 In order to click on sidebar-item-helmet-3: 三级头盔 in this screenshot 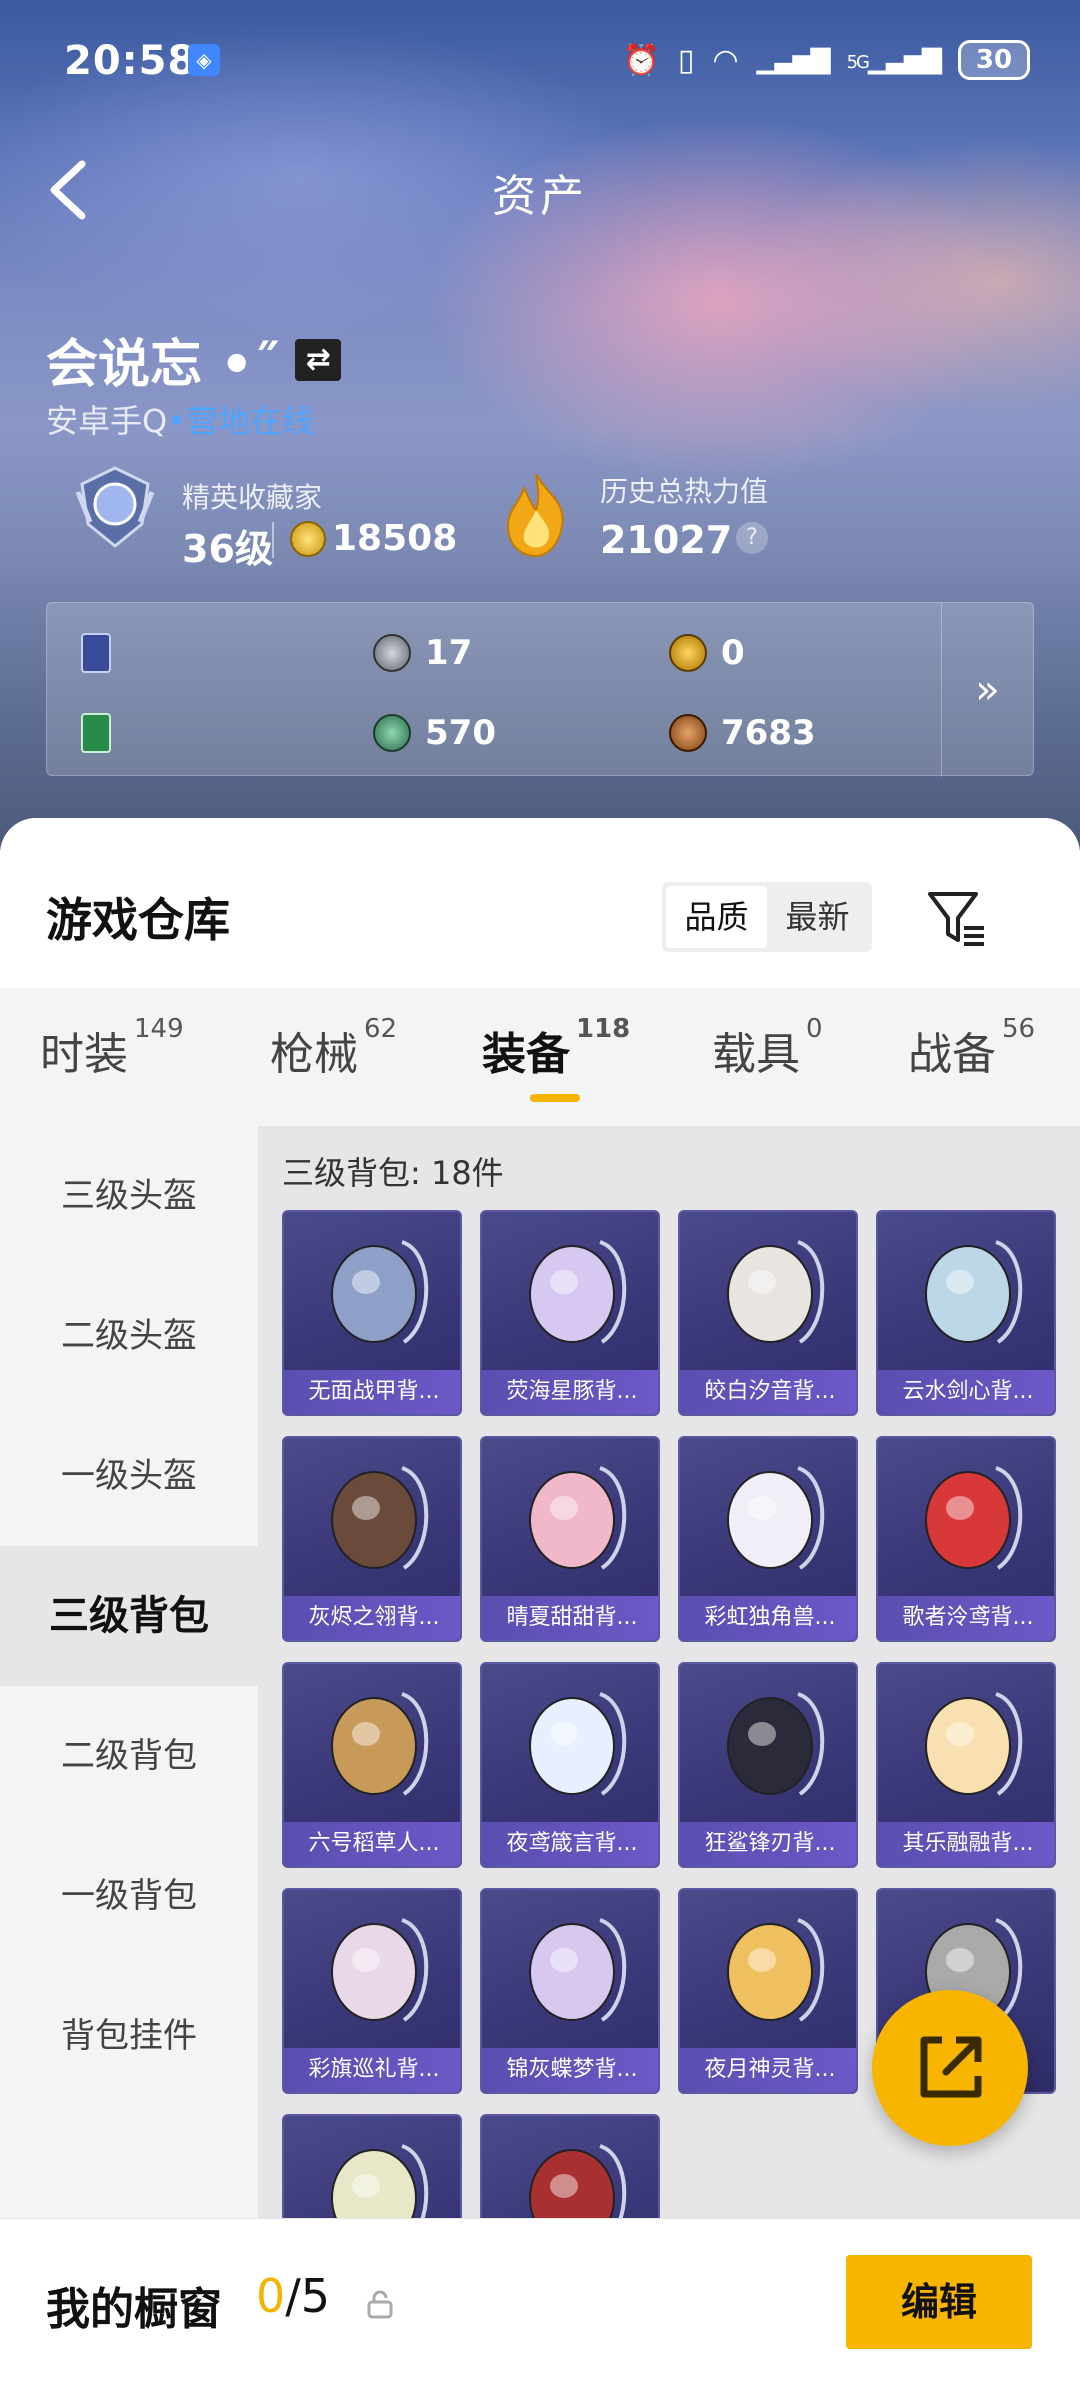, I will do `click(129, 1196)`.